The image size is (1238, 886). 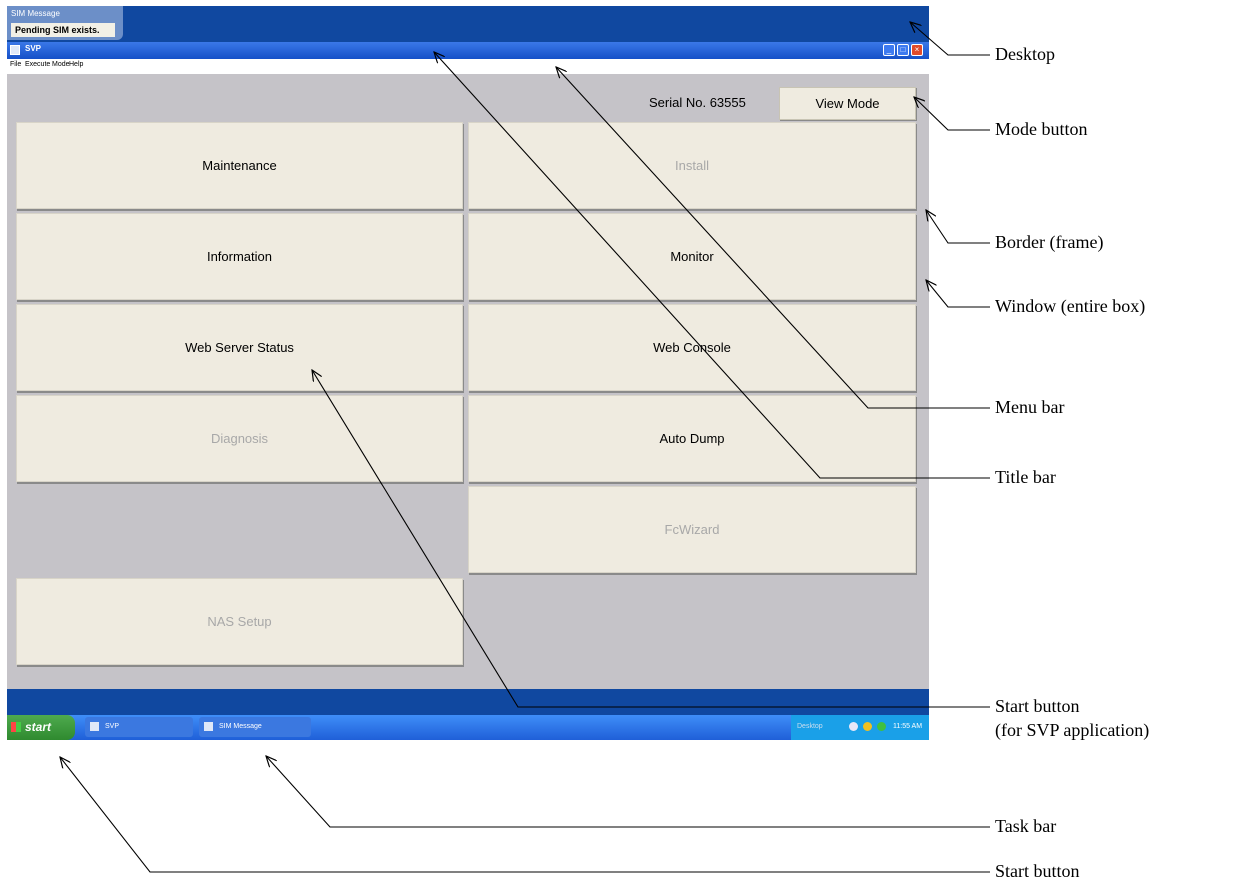 What do you see at coordinates (958, 227) in the screenshot?
I see `arrow-border` at bounding box center [958, 227].